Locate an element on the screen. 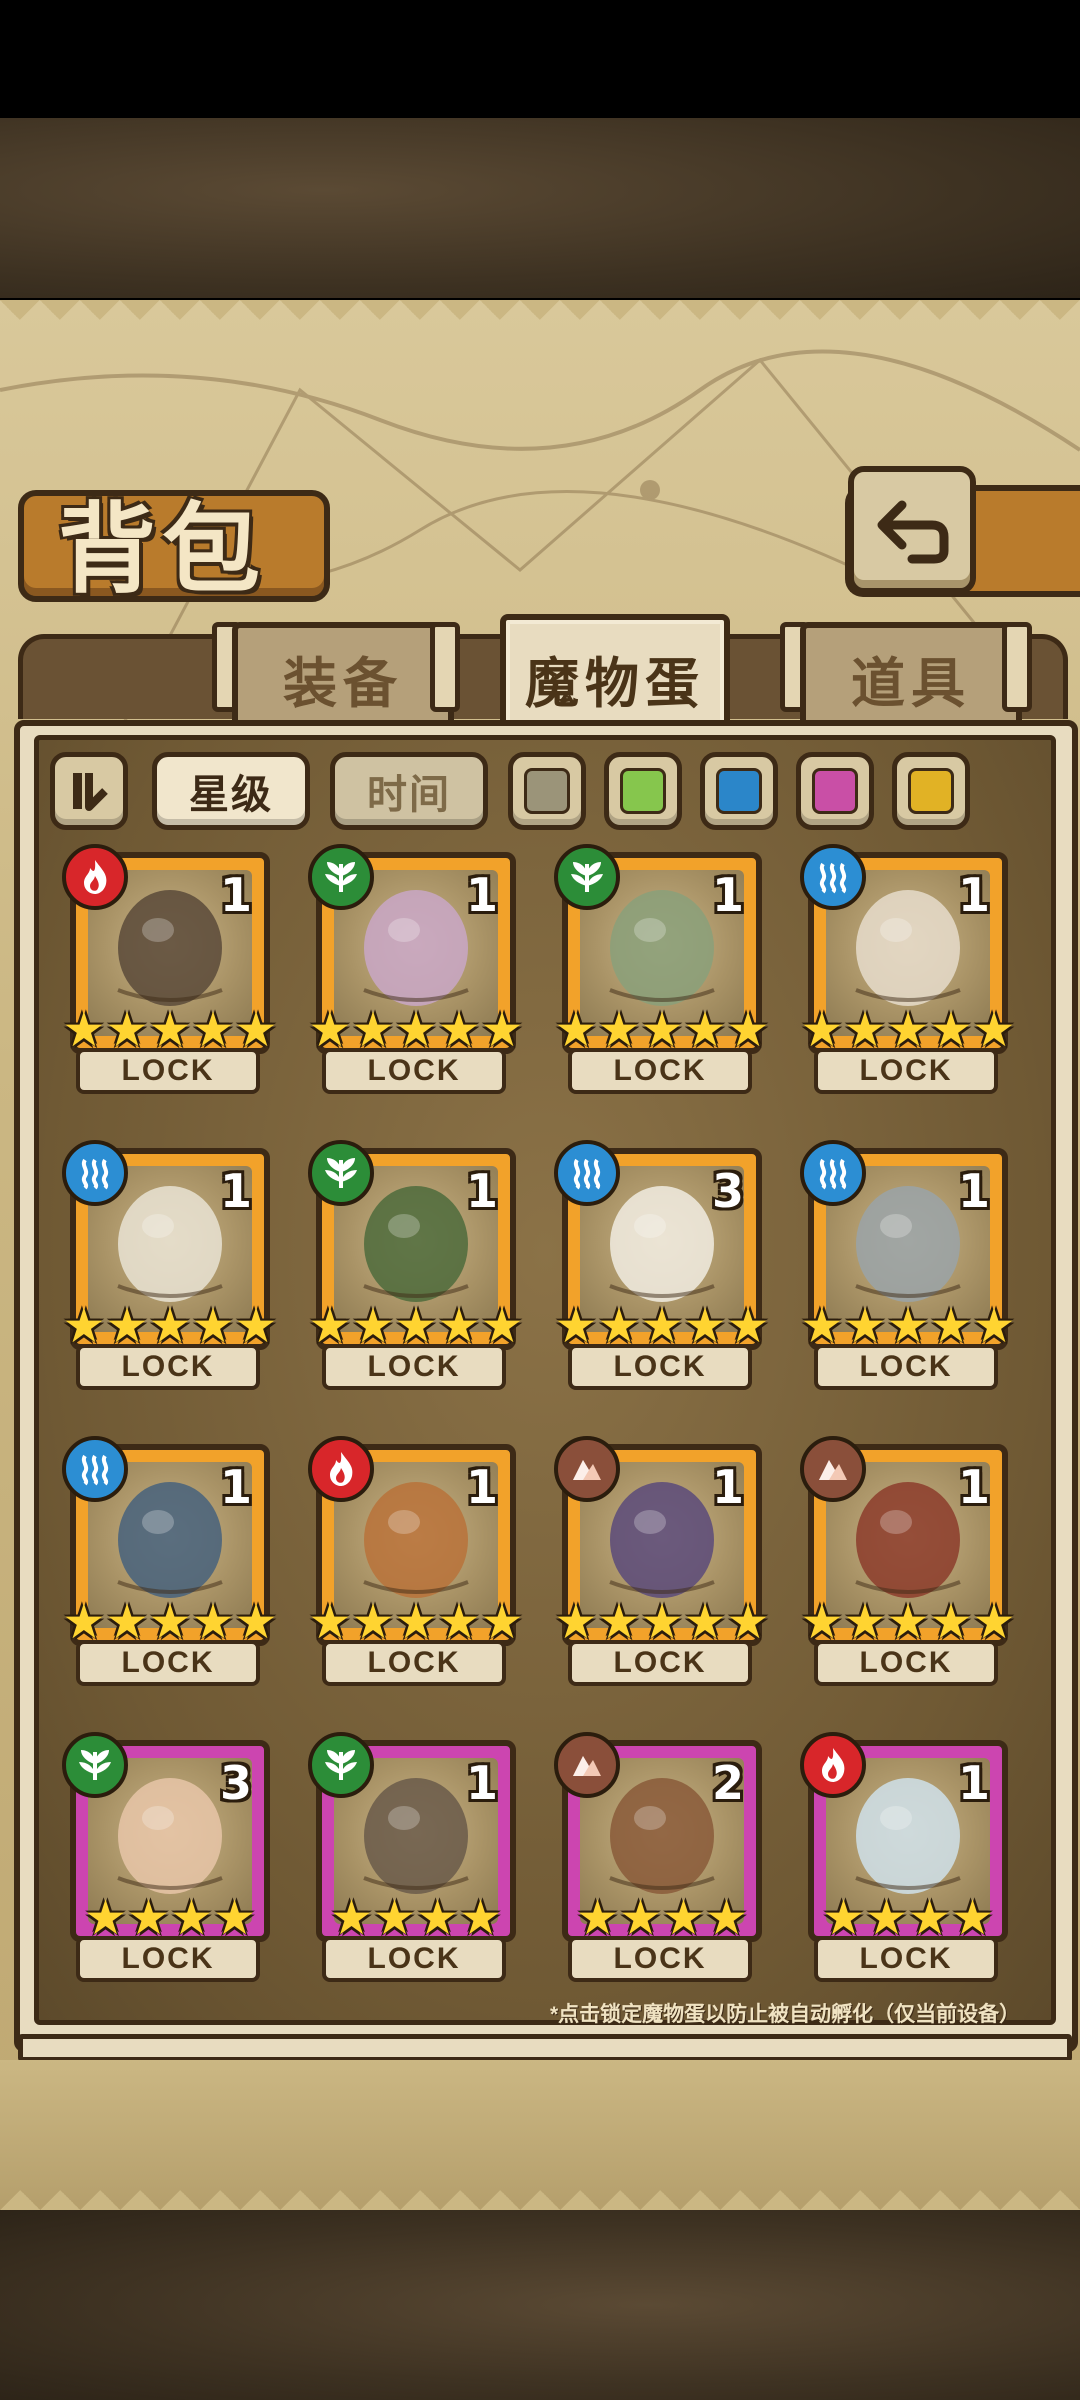 This screenshot has height=2400, width=1080. filter-color-green is located at coordinates (643, 791).